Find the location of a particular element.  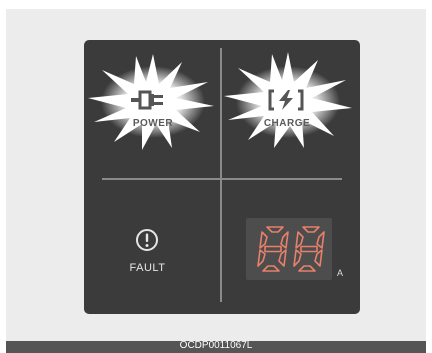

current-unit-label: A is located at coordinates (340, 273).